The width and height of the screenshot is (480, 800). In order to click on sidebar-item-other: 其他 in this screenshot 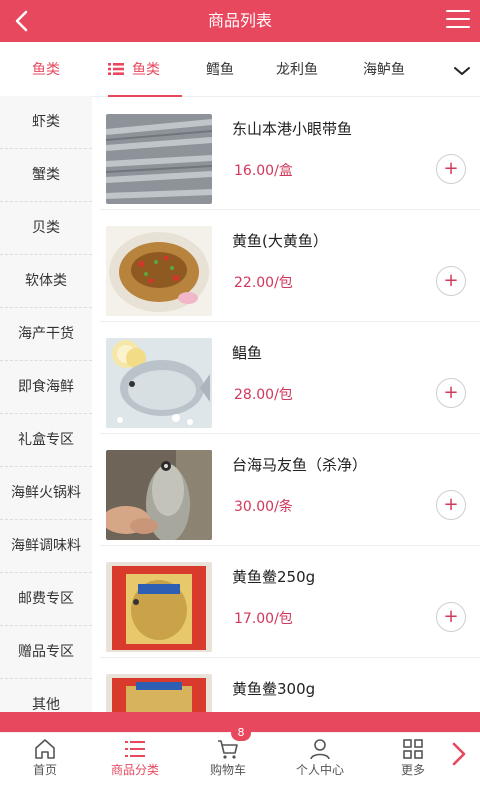, I will do `click(46, 695)`.